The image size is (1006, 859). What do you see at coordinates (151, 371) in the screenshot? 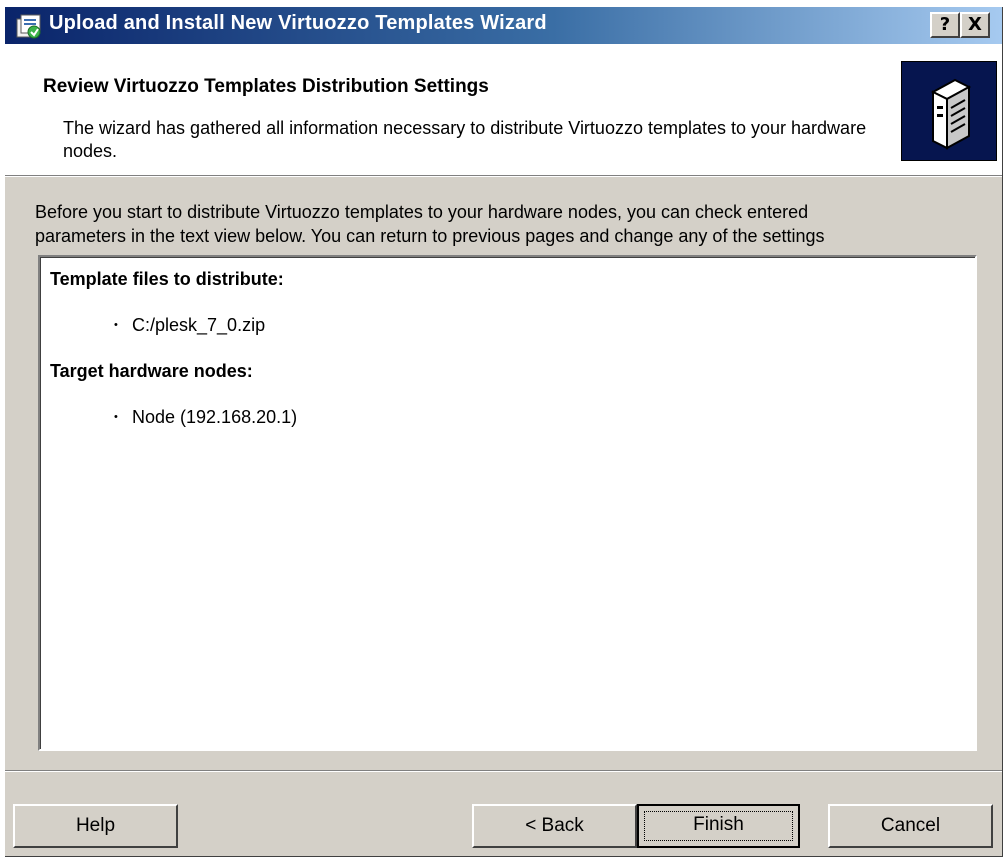
I see `target-nodes-heading: Target hardware nodes:` at bounding box center [151, 371].